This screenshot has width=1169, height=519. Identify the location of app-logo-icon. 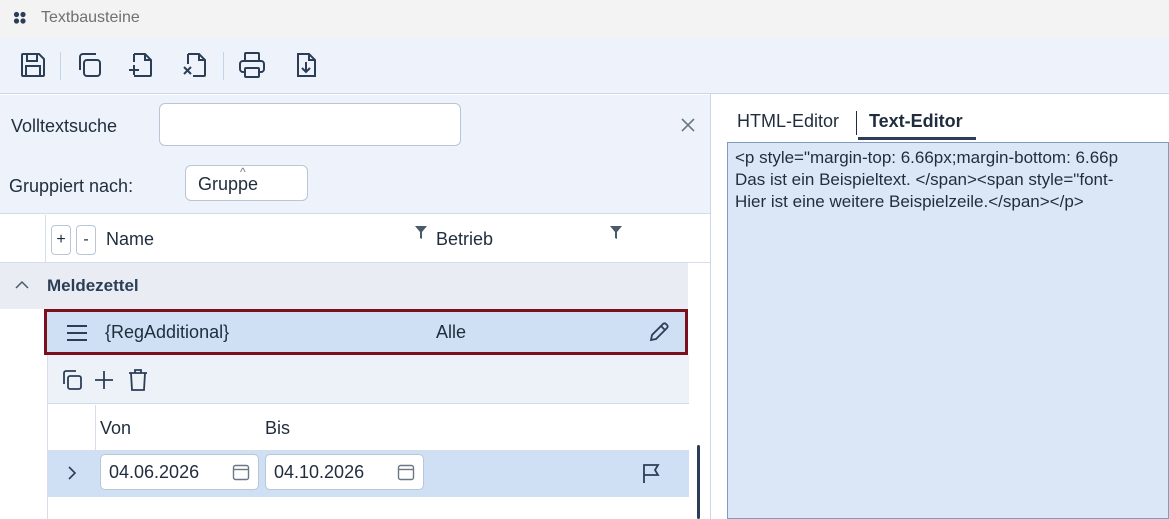
(19, 17).